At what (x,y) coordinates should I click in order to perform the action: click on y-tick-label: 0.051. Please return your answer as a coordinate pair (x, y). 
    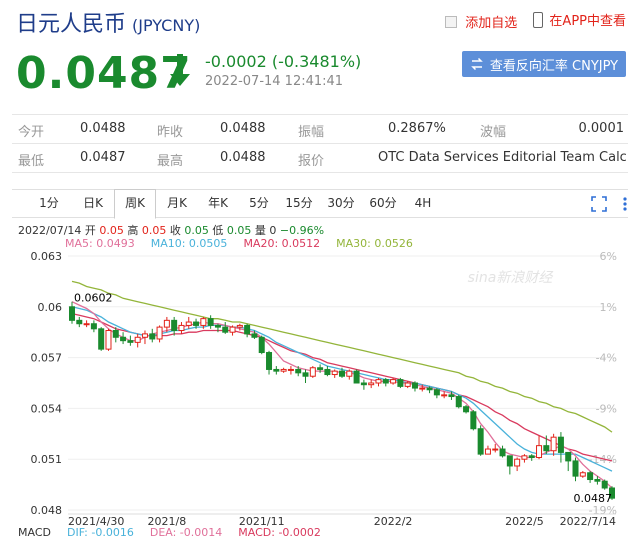
    Looking at the image, I should click on (47, 459).